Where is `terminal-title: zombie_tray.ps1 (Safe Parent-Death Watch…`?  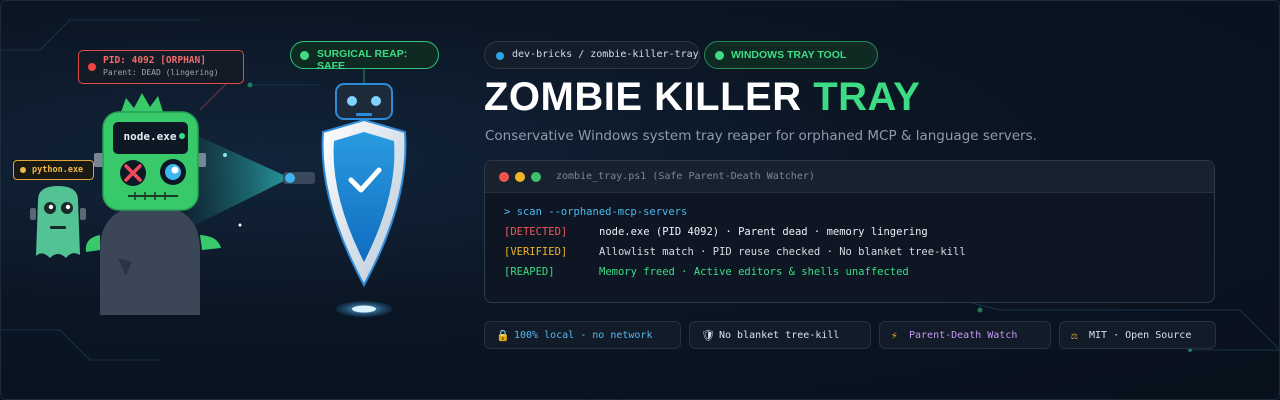
terminal-title: zombie_tray.ps1 (Safe Parent-Death Watch… is located at coordinates (685, 176).